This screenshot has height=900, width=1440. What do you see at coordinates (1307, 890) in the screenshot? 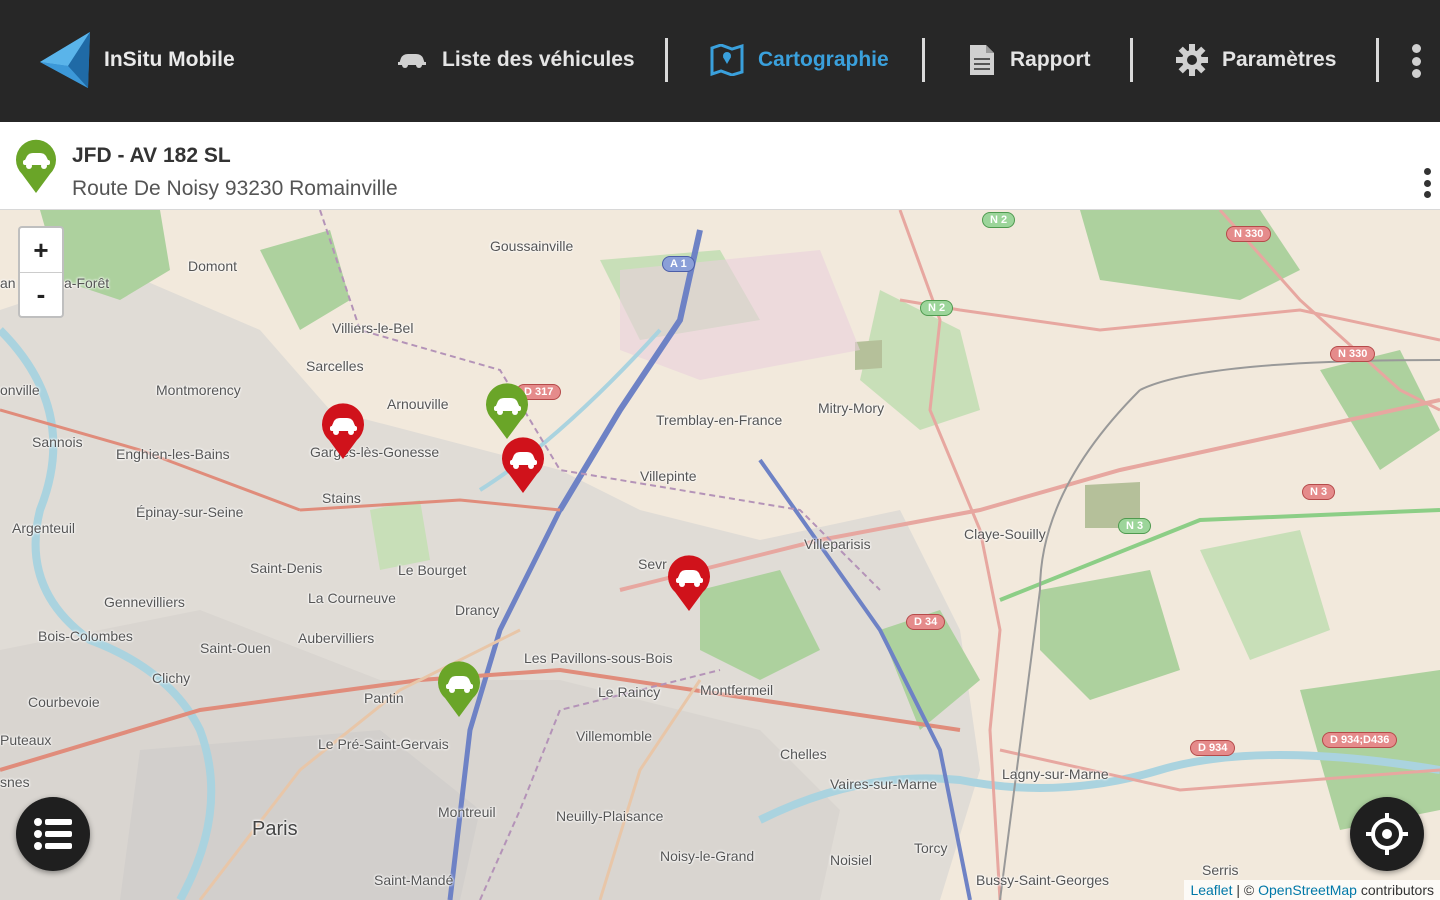
I see `openstreetmap-link: OpenStreetMap` at bounding box center [1307, 890].